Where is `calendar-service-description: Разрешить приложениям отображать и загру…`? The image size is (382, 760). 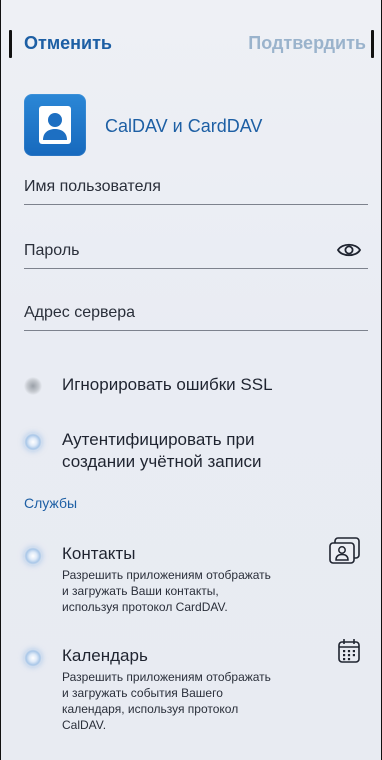
calendar-service-description: Разрешить приложениям отображать и загру… is located at coordinates (192, 701).